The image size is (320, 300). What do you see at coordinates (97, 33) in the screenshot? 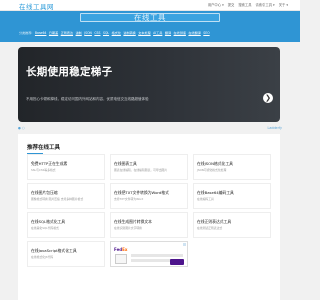
I see `tag-link: CSS` at bounding box center [97, 33].